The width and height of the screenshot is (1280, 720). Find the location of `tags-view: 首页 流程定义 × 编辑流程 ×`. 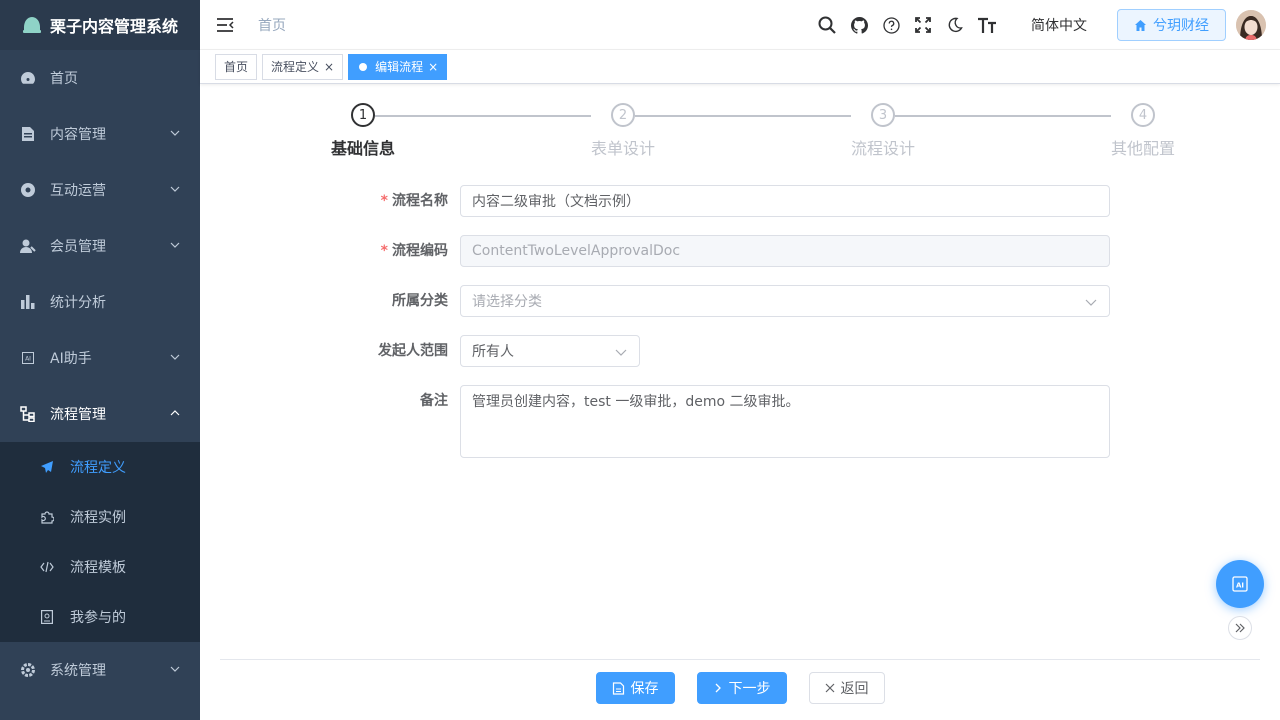

tags-view: 首页 流程定义 × 编辑流程 × is located at coordinates (740, 67).